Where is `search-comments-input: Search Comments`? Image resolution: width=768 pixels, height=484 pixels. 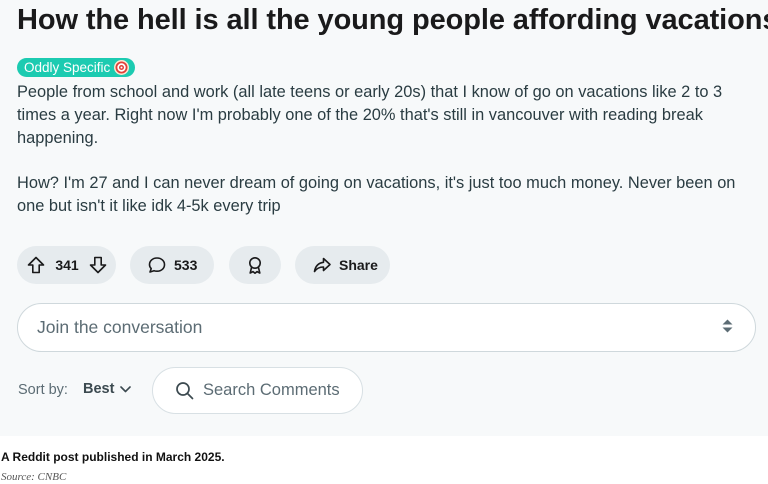
search-comments-input: Search Comments is located at coordinates (257, 390).